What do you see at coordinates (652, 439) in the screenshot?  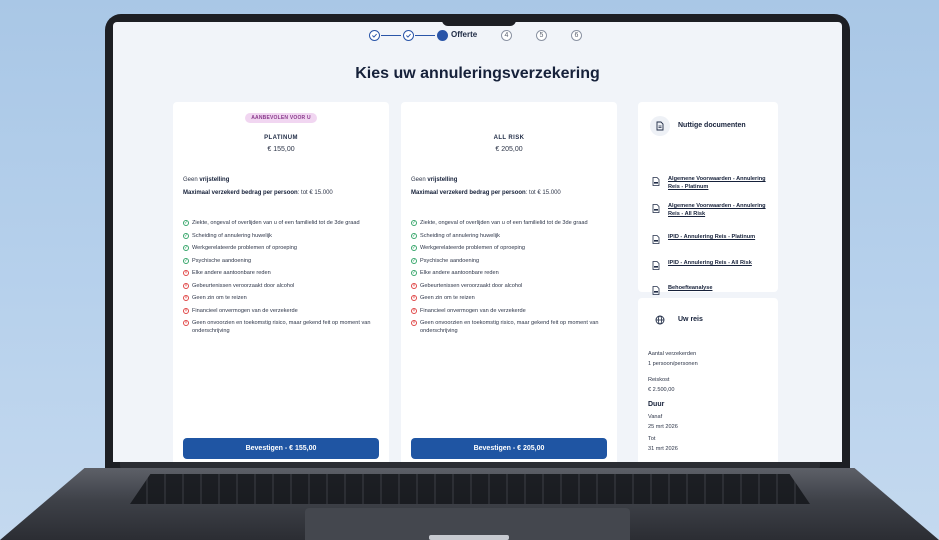 I see `to-label: Tot` at bounding box center [652, 439].